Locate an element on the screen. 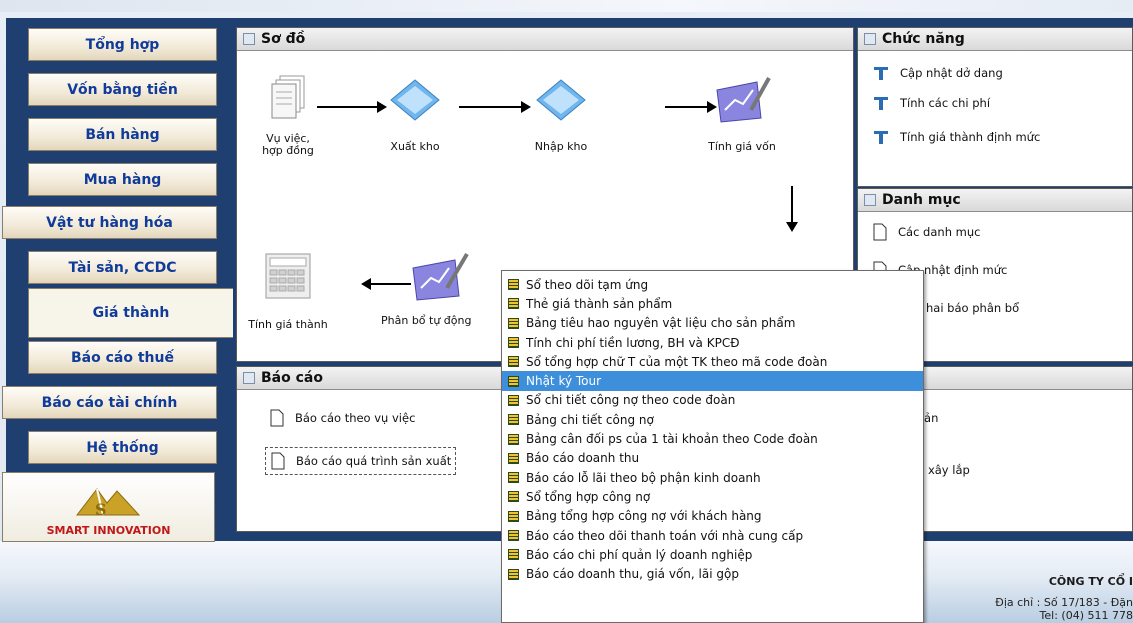 The image size is (1133, 623). menu-item: Bảng tổng hợp công nợ với khách hàng is located at coordinates (712, 516).